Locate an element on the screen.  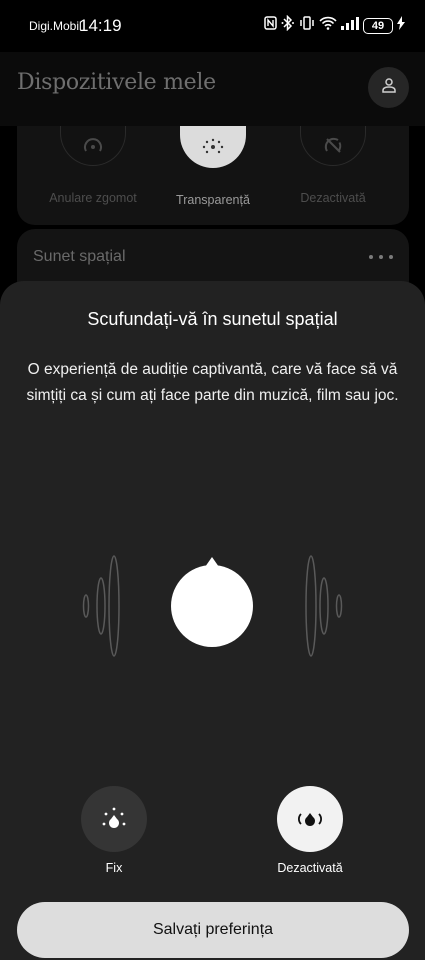
account-button is located at coordinates (388, 87).